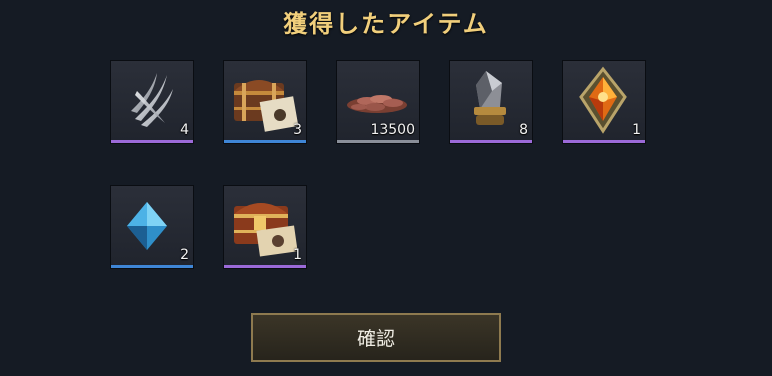  Describe the element at coordinates (392, 130) in the screenshot. I see `item-quantity: 13500` at that location.